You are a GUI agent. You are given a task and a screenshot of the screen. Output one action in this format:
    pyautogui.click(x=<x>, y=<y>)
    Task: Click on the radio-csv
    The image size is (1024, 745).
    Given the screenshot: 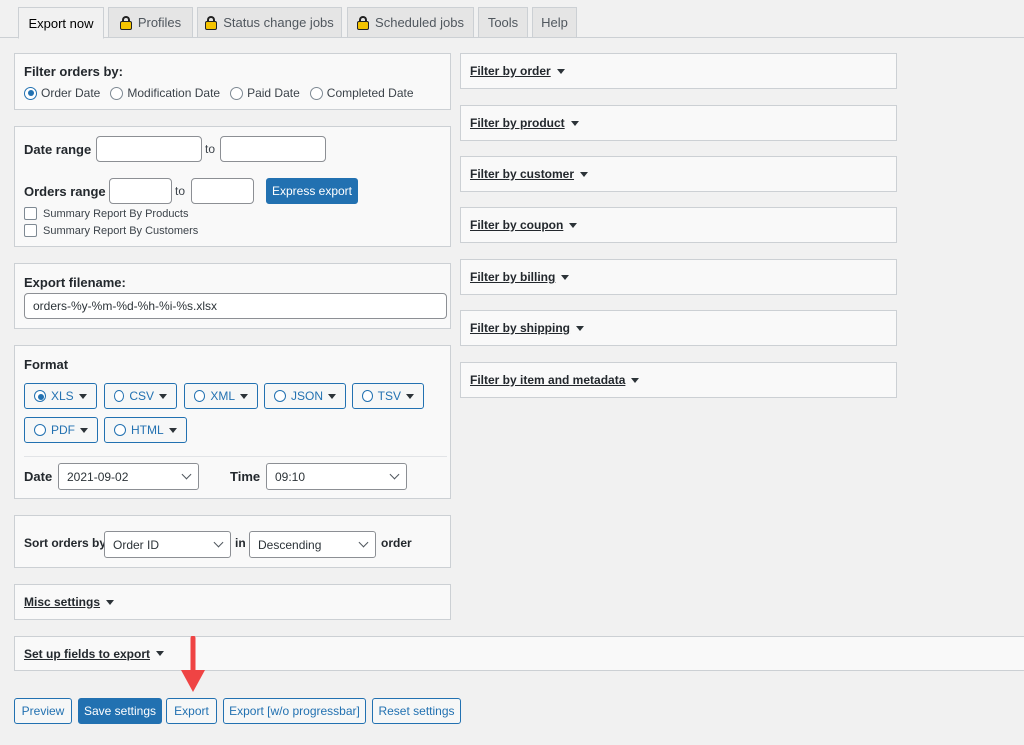 What is the action you would take?
    pyautogui.click(x=119, y=396)
    